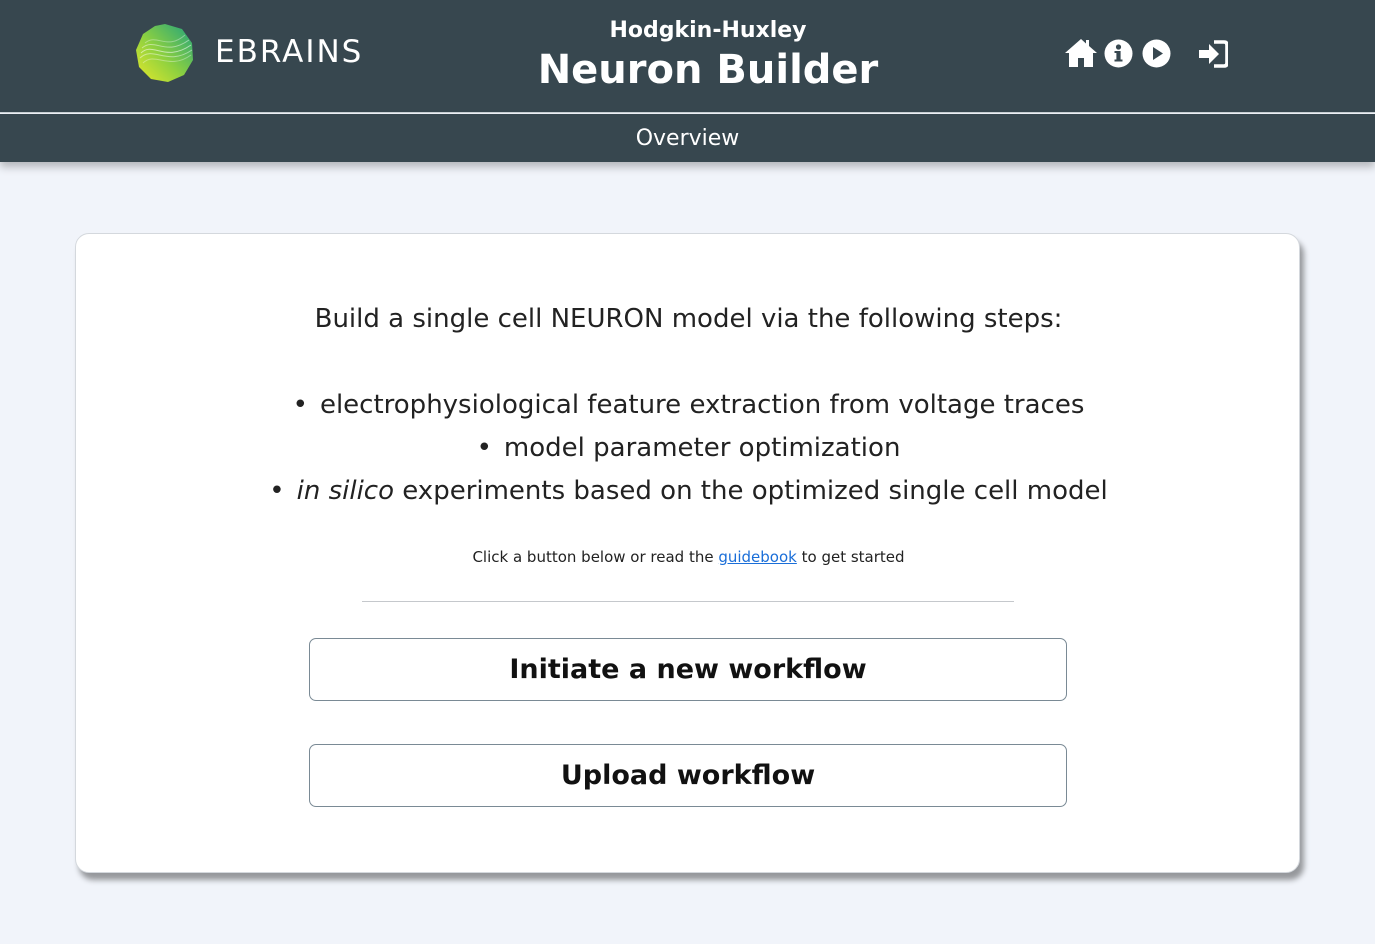 The width and height of the screenshot is (1375, 944). I want to click on app-subtitle: Hodgkin-Huxley, so click(708, 30).